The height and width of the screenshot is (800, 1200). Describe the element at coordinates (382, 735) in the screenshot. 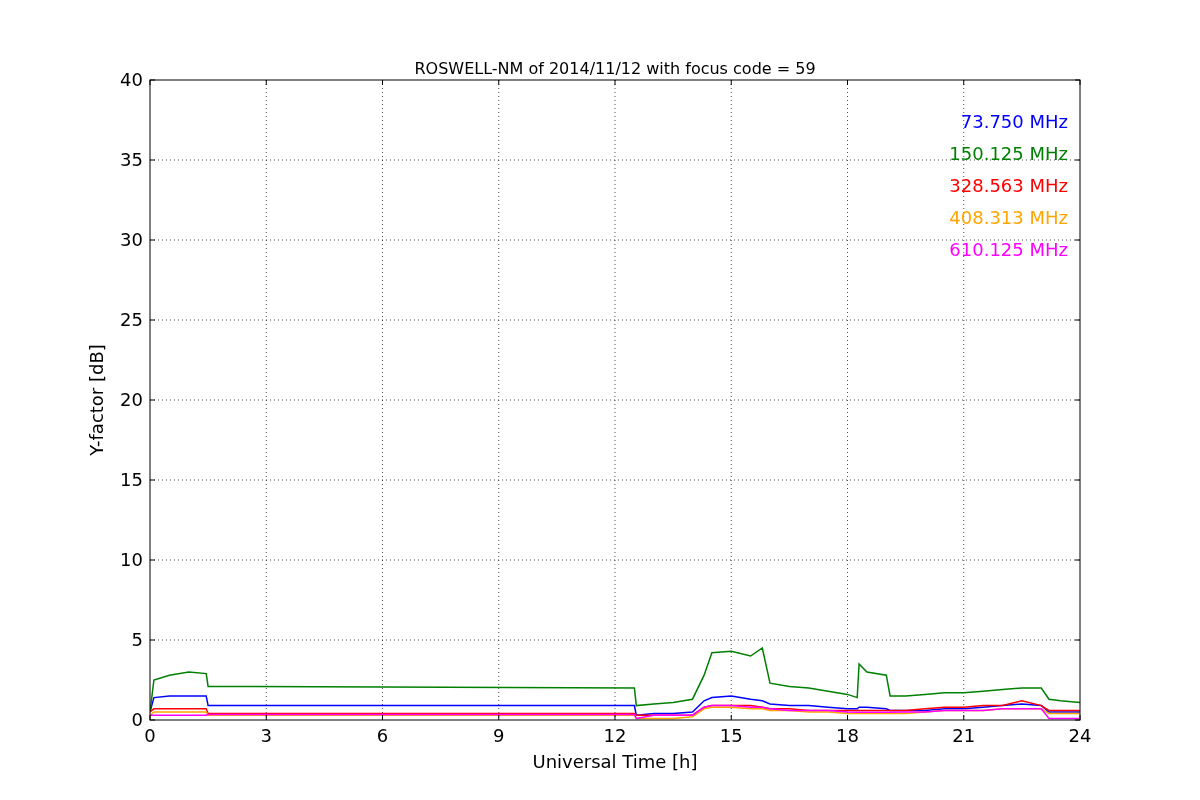

I see `x-tick-label: 6` at that location.